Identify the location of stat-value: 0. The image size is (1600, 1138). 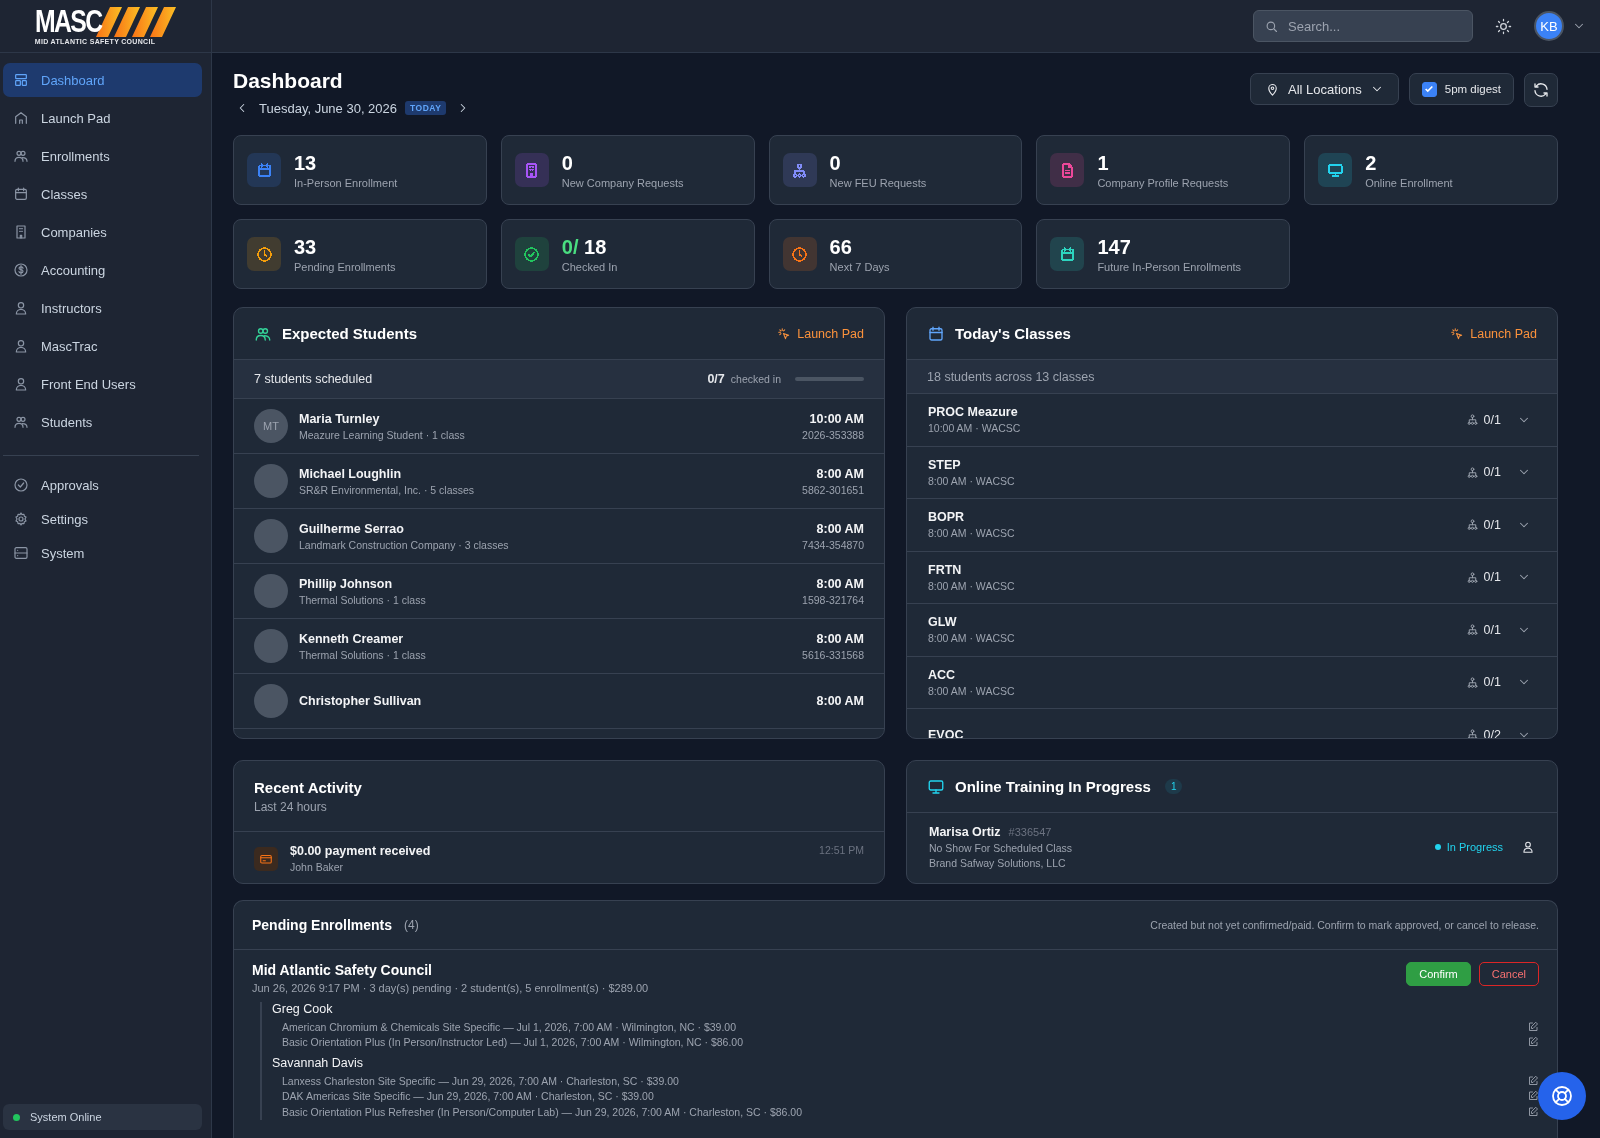
(835, 162).